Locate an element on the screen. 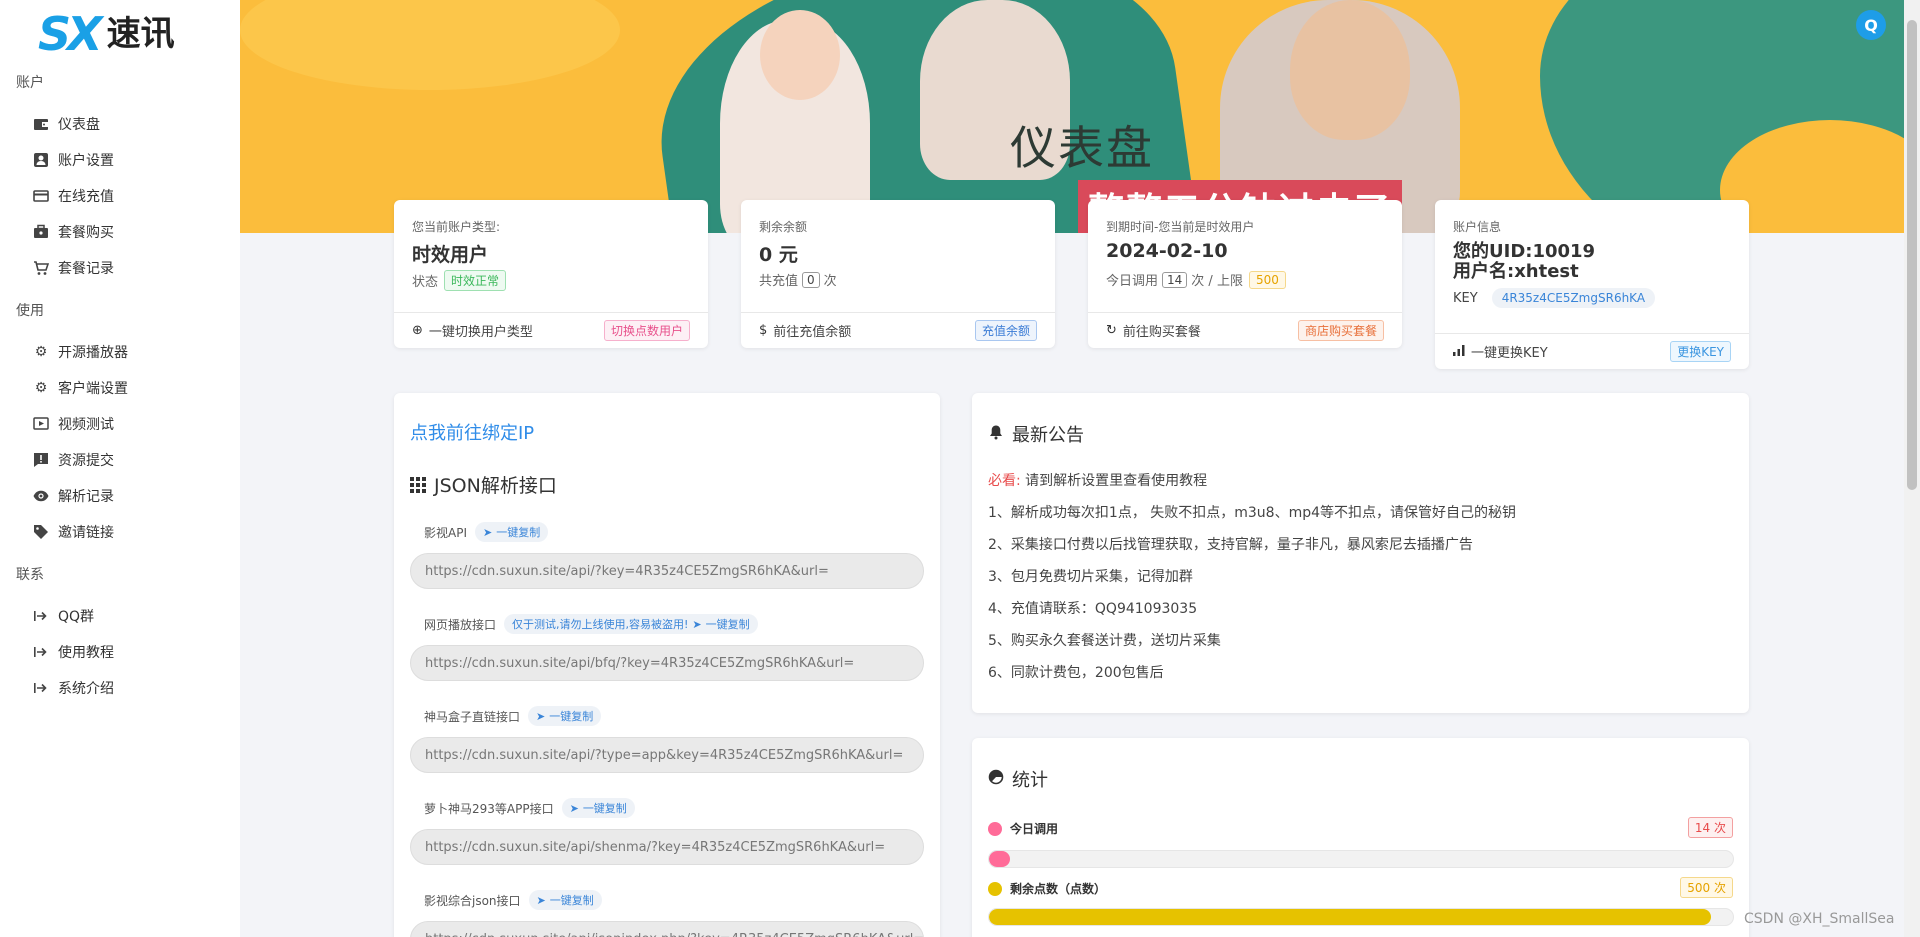 The image size is (1920, 937). sidebar-item-system-intro: 系统介绍 is located at coordinates (73, 688).